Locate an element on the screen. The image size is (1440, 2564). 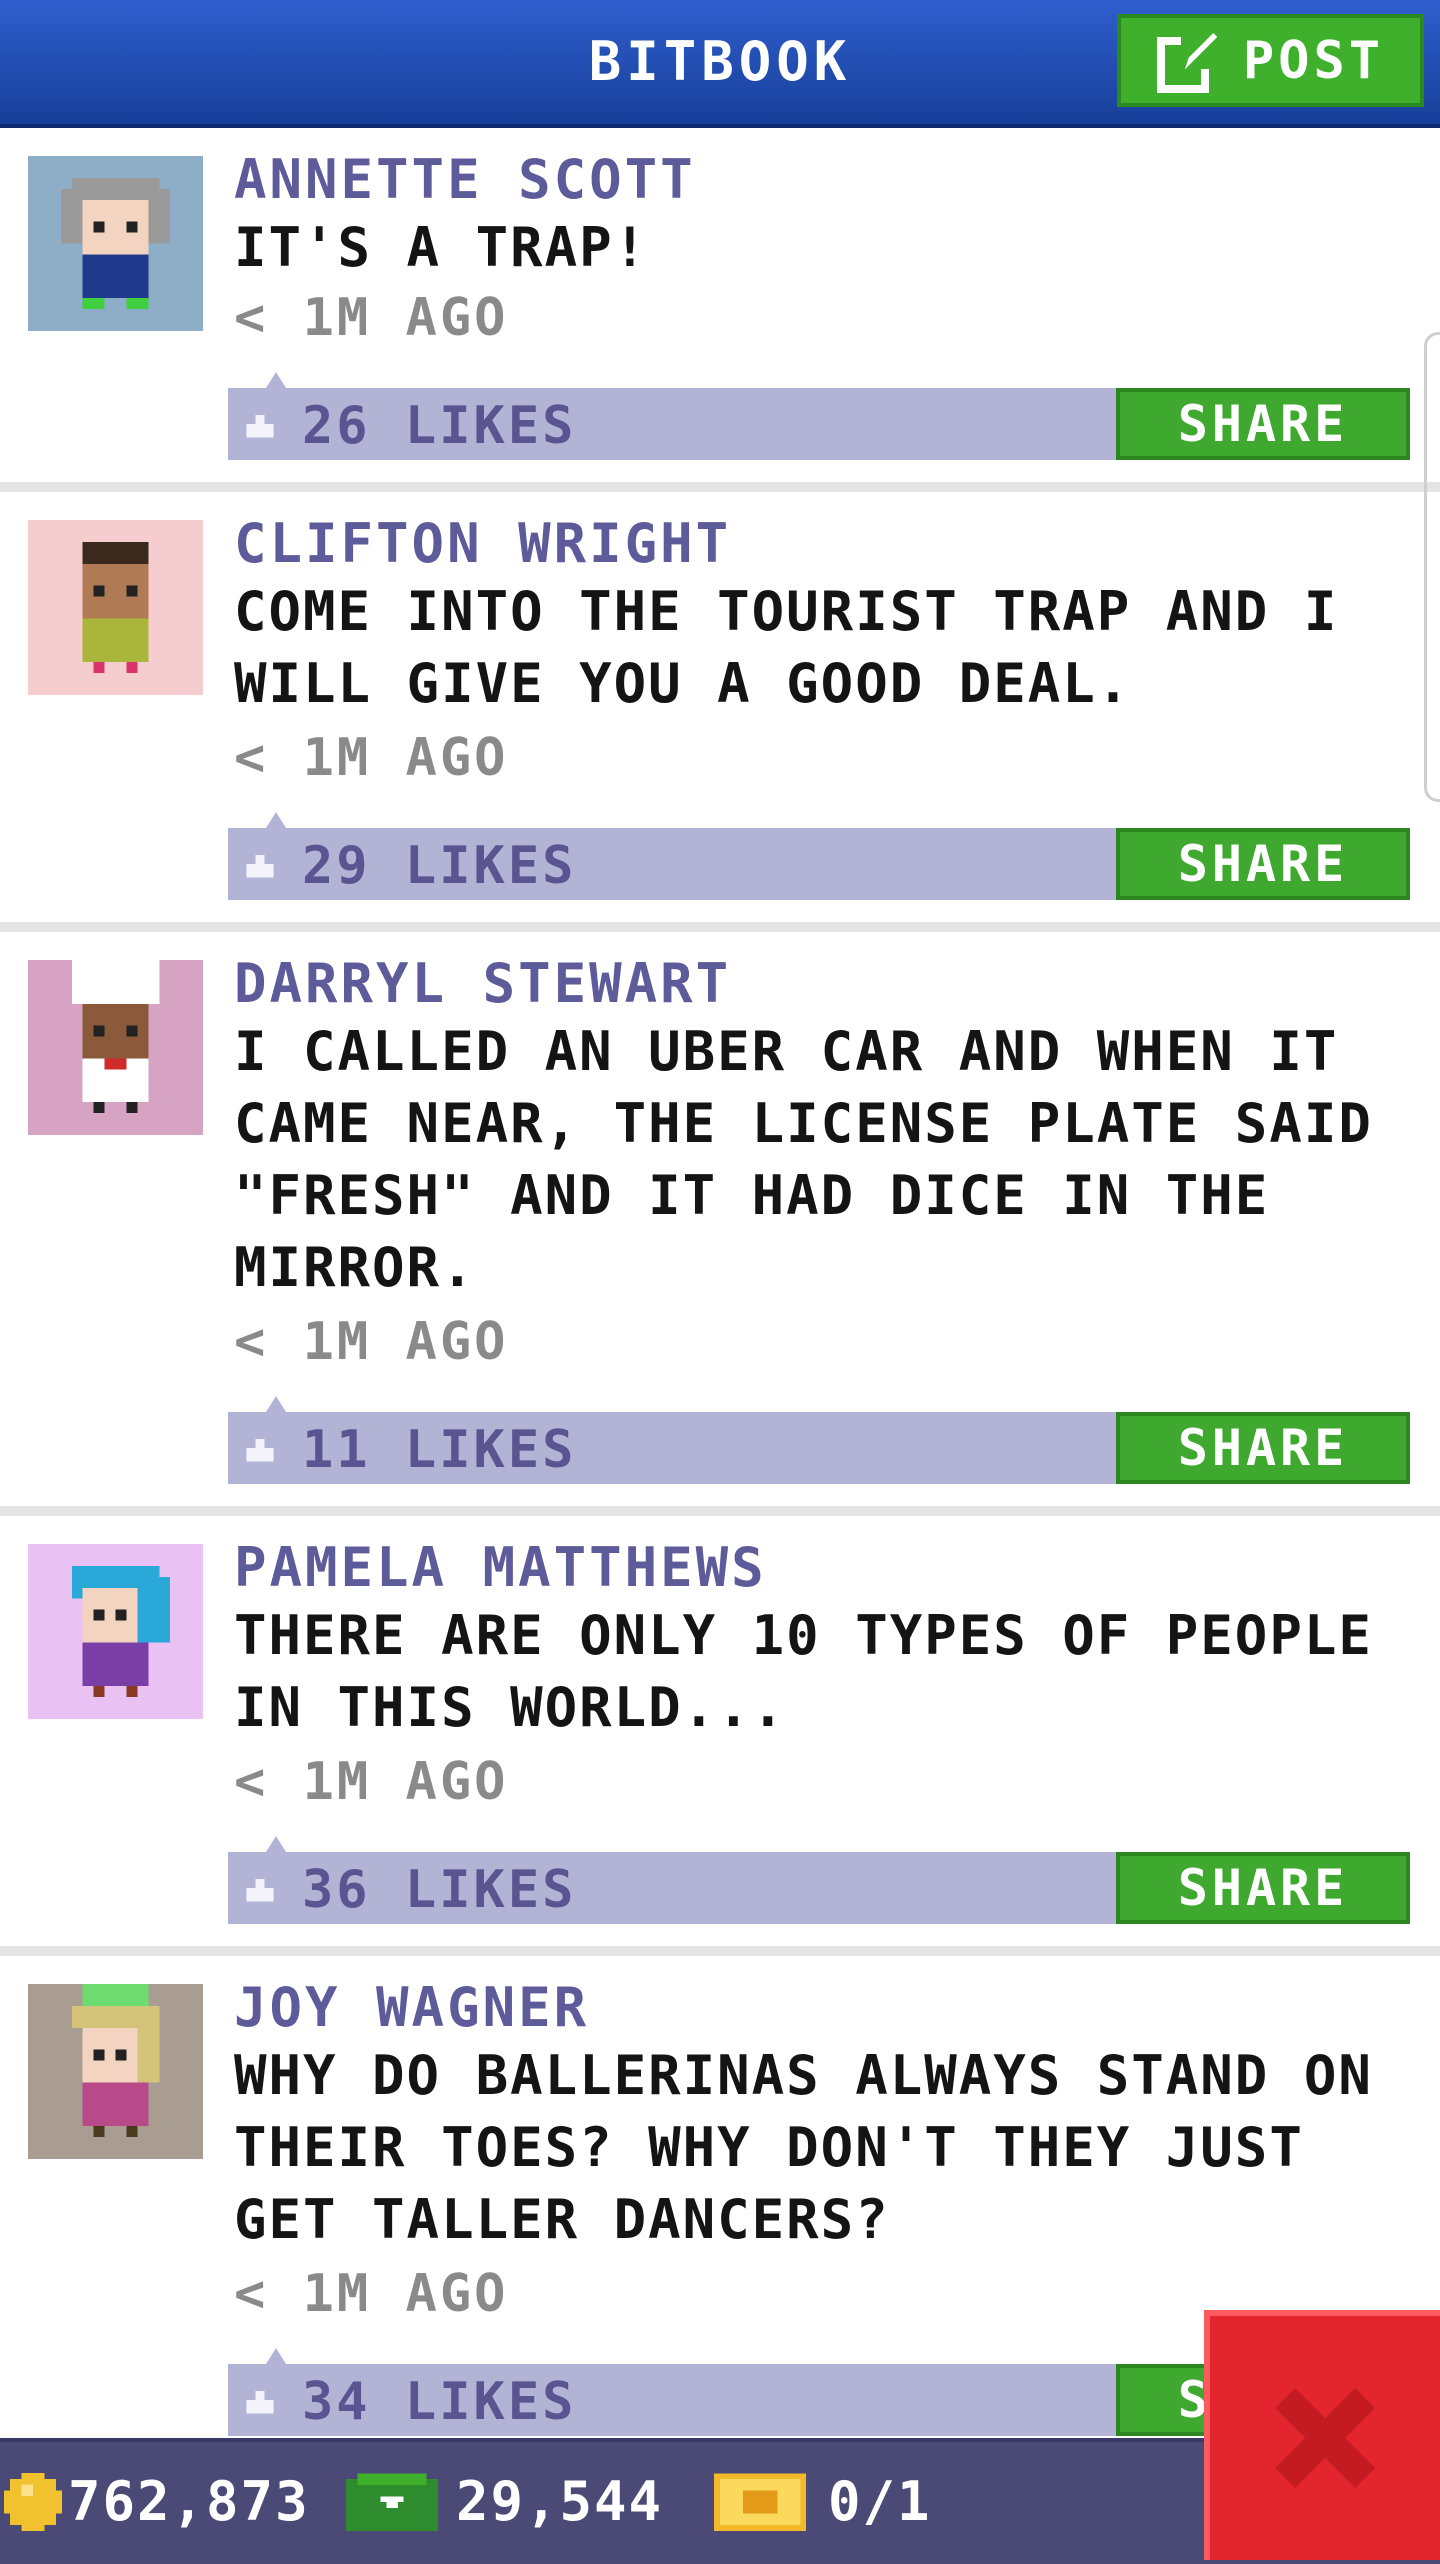
likes-count: 36 LIKES is located at coordinates (439, 1890).